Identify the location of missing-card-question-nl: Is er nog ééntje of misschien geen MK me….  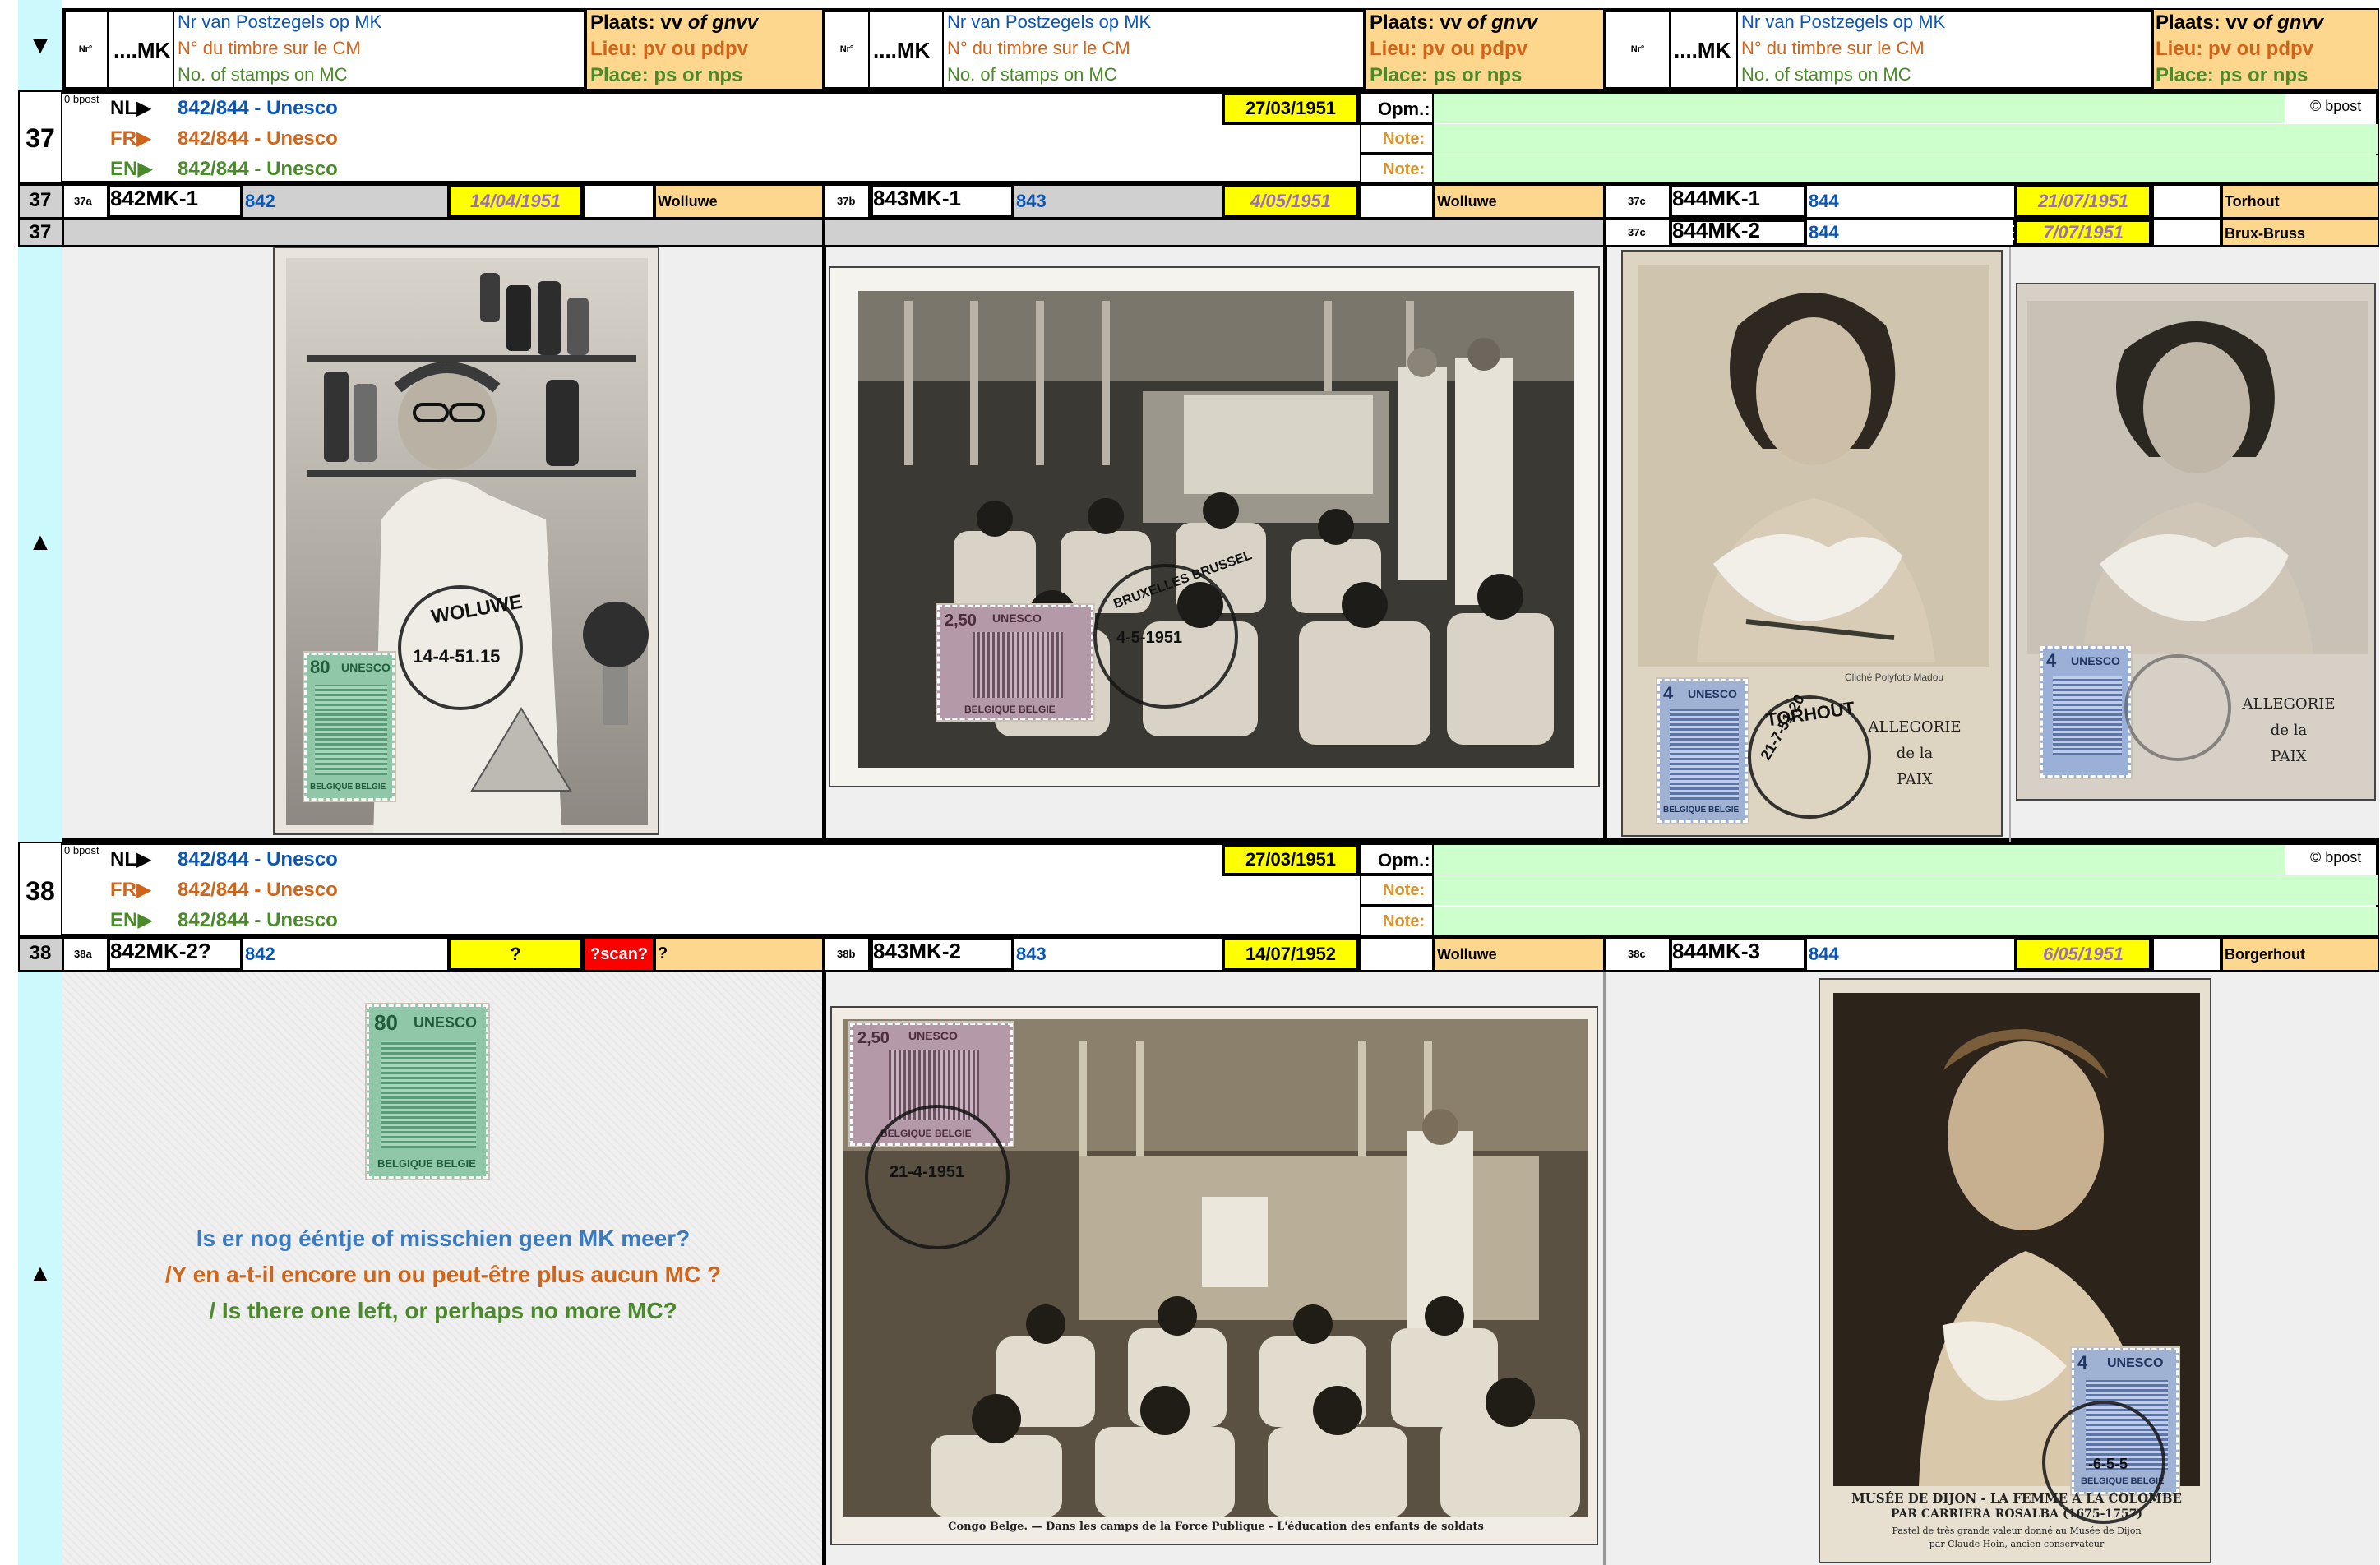
(443, 1238).